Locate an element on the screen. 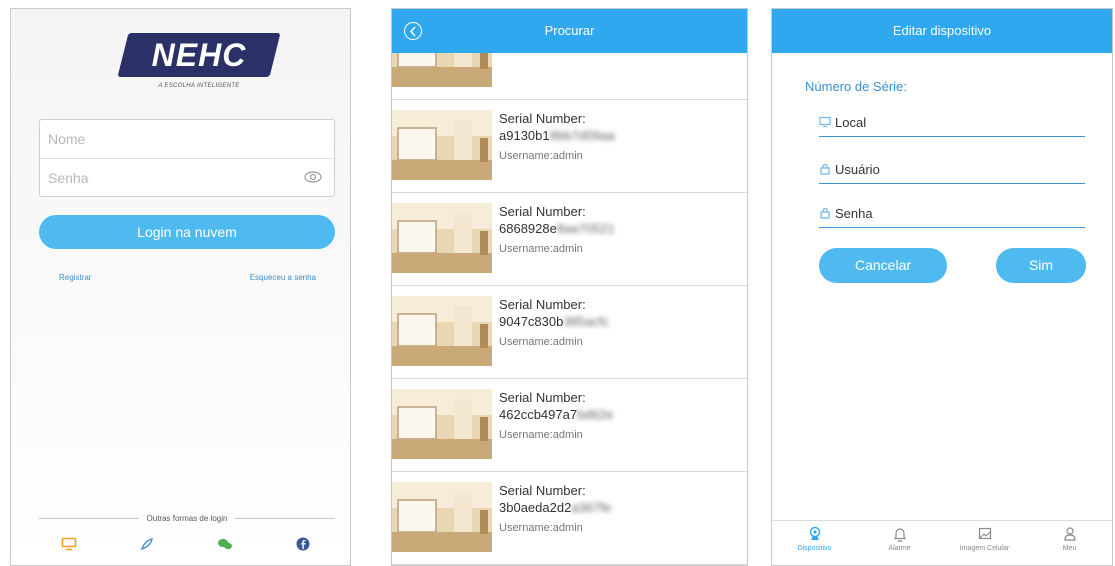 Image resolution: width=1115 pixels, height=566 pixels. tab-label: Dispositivo is located at coordinates (814, 548).